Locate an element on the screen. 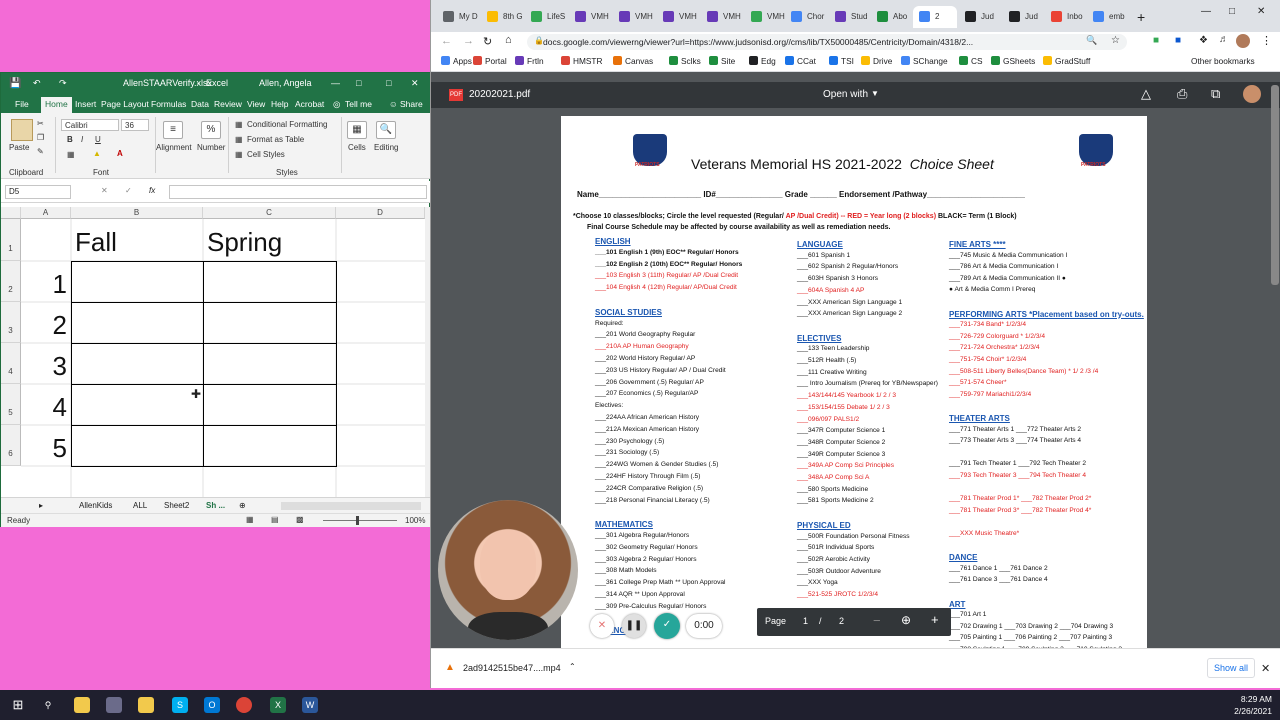 Image resolution: width=1280 pixels, height=720 pixels. browser-tab: 8th G is located at coordinates (502, 17).